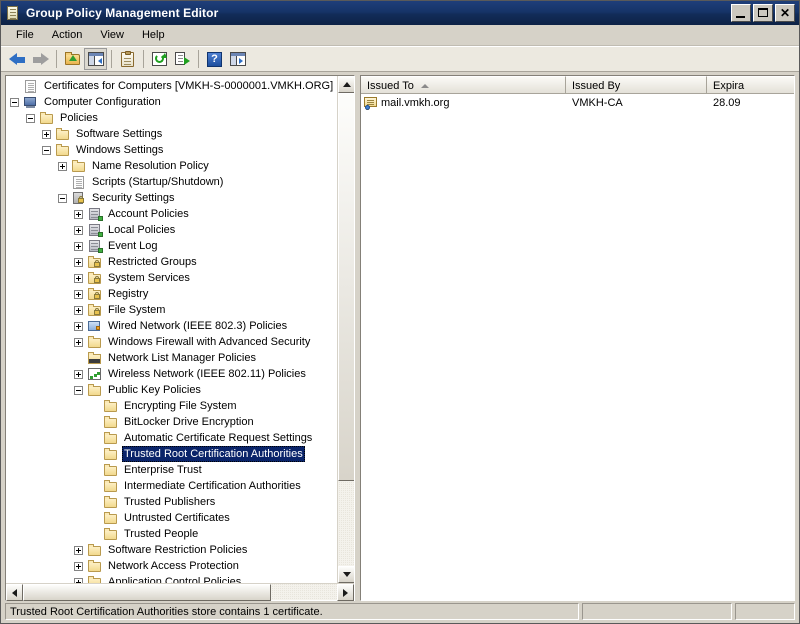 This screenshot has height=624, width=800. Describe the element at coordinates (171, 342) in the screenshot. I see `tree-node: Windows Firewall with Advanced Security` at that location.